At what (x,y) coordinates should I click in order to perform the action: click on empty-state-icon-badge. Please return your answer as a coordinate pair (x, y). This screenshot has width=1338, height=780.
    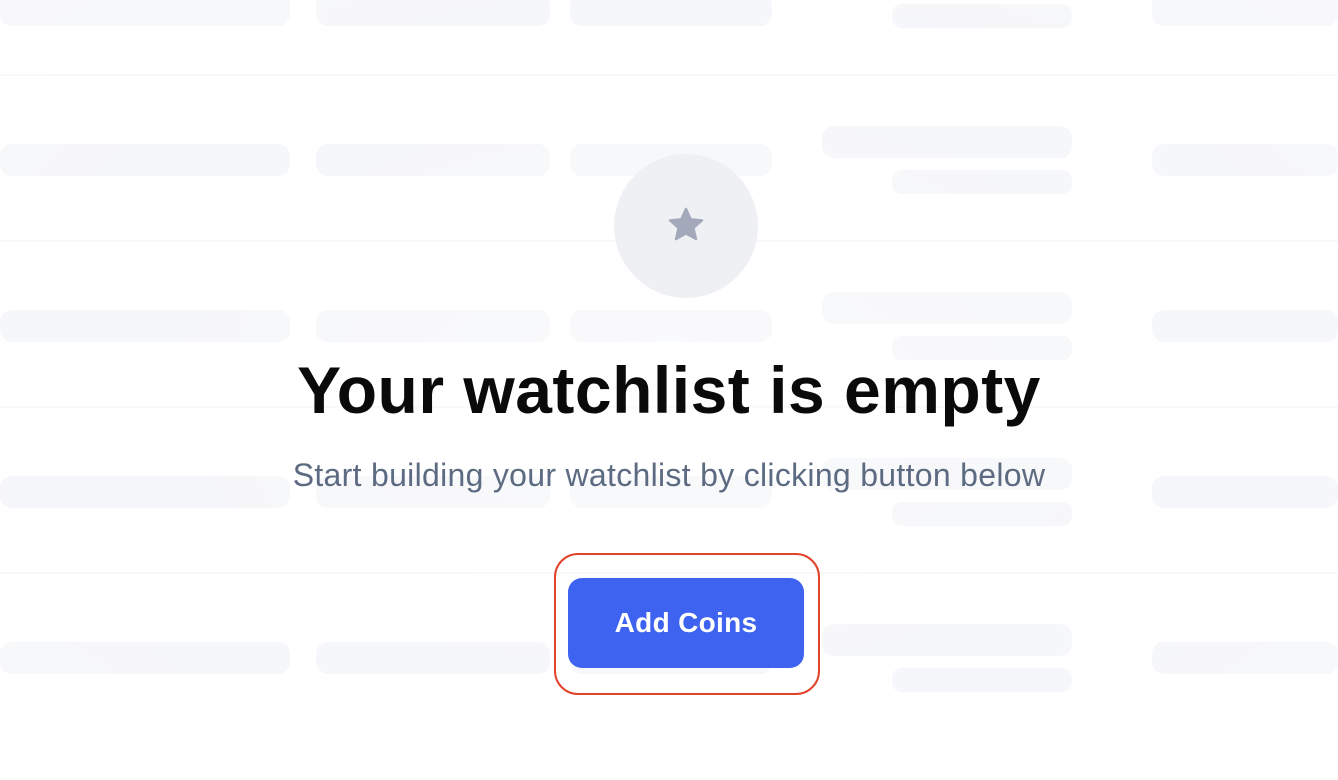
    Looking at the image, I should click on (686, 226).